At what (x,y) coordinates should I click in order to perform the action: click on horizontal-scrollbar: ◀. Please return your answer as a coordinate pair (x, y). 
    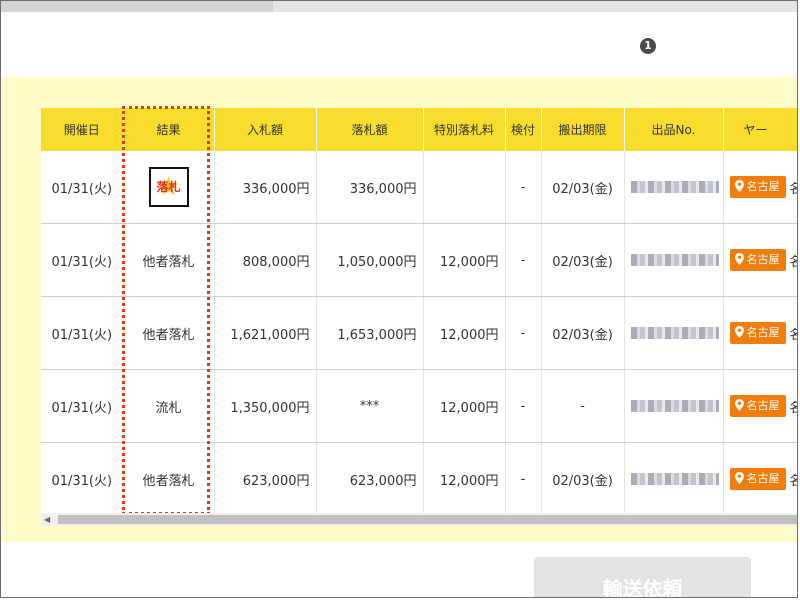
    Looking at the image, I should click on (419, 519).